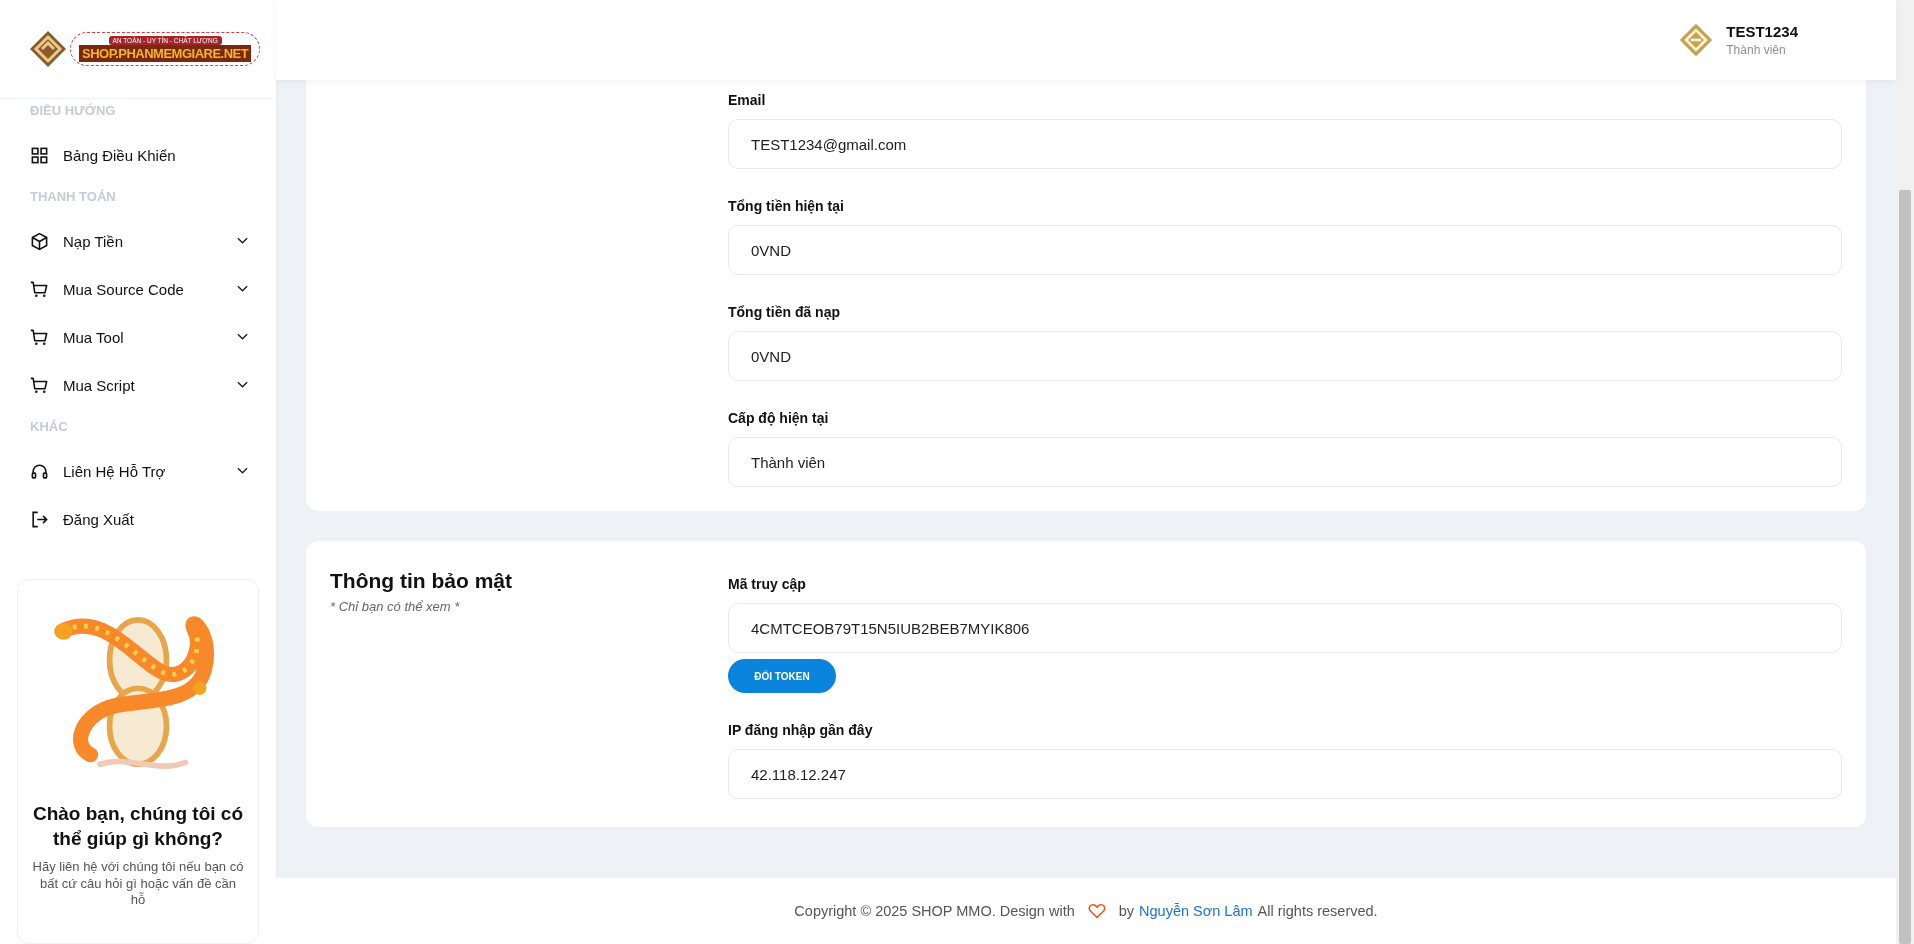  Describe the element at coordinates (786, 206) in the screenshot. I see `field-label: Tổng tiền hiện tại` at that location.